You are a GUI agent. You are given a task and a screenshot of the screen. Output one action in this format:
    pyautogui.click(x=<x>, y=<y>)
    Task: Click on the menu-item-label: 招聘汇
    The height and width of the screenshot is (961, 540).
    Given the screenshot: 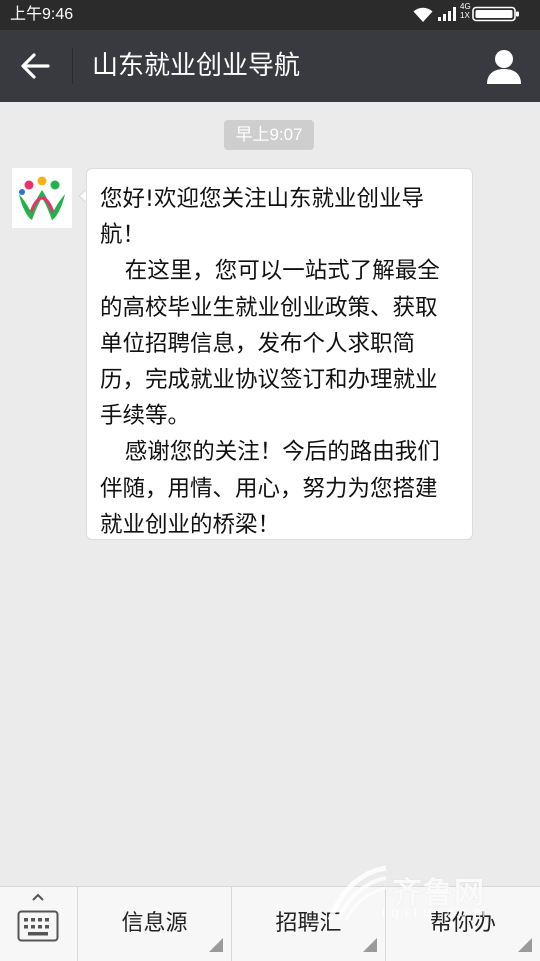 What is the action you would take?
    pyautogui.click(x=308, y=923)
    